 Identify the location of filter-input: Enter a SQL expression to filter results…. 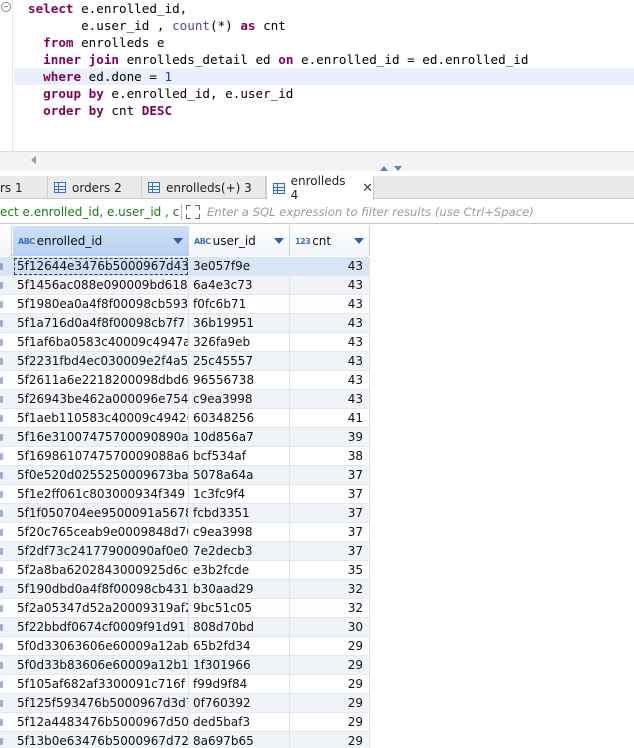
(370, 212).